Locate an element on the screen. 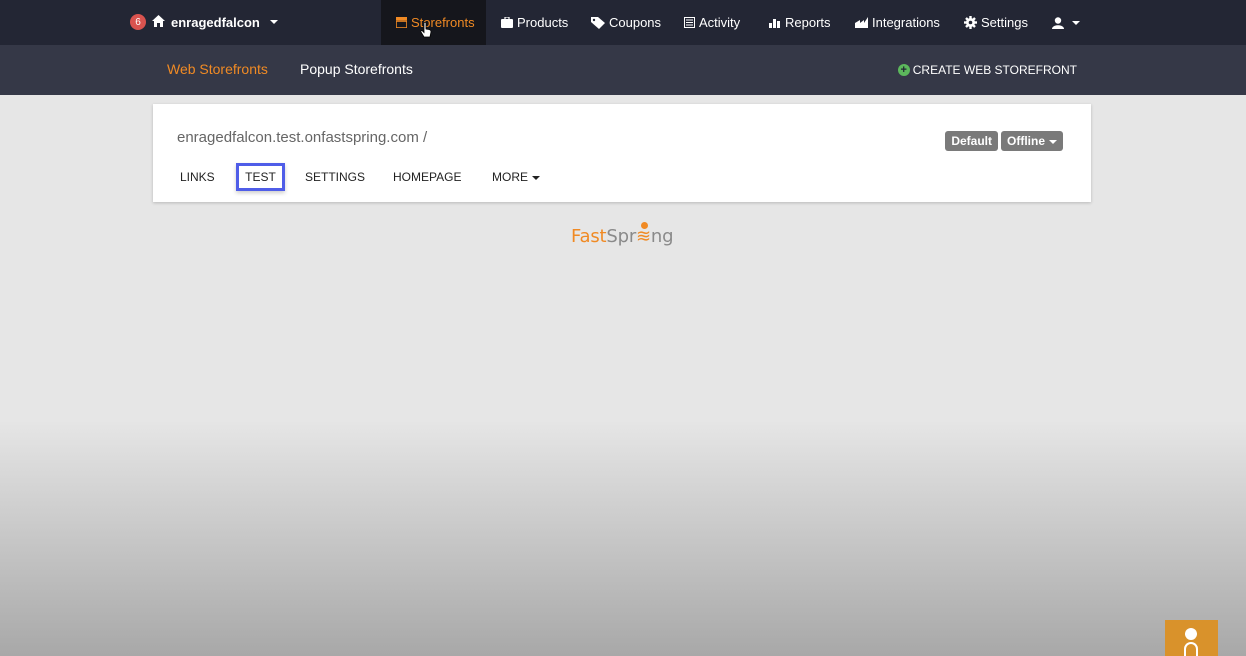 The height and width of the screenshot is (656, 1246). nav-label: Activity is located at coordinates (720, 22).